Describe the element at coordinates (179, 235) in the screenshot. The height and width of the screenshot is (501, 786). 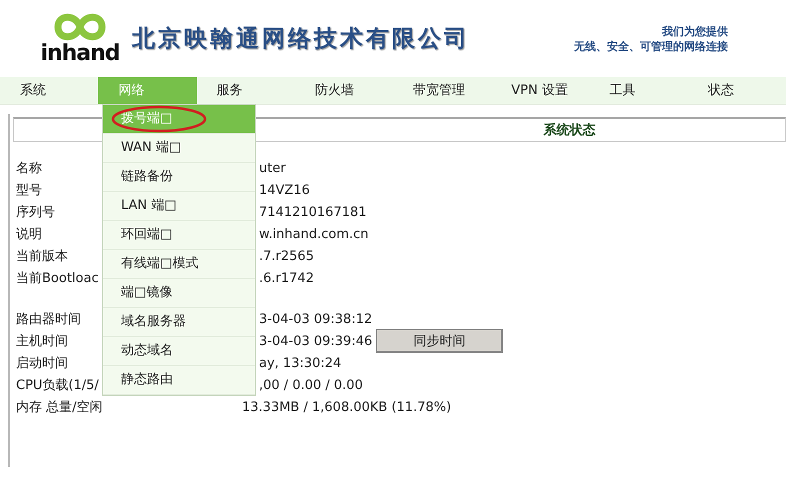
I see `menu-item: 环回端□` at that location.